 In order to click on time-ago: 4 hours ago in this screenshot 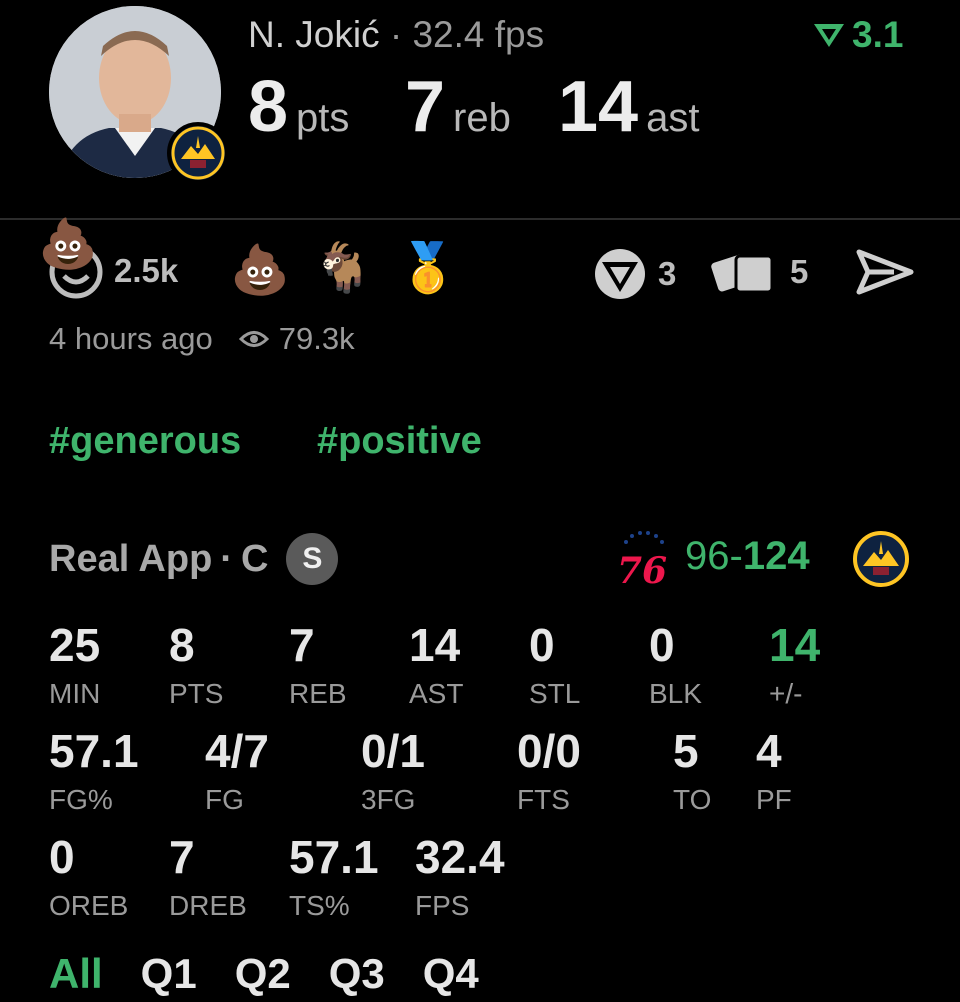, I will do `click(131, 338)`.